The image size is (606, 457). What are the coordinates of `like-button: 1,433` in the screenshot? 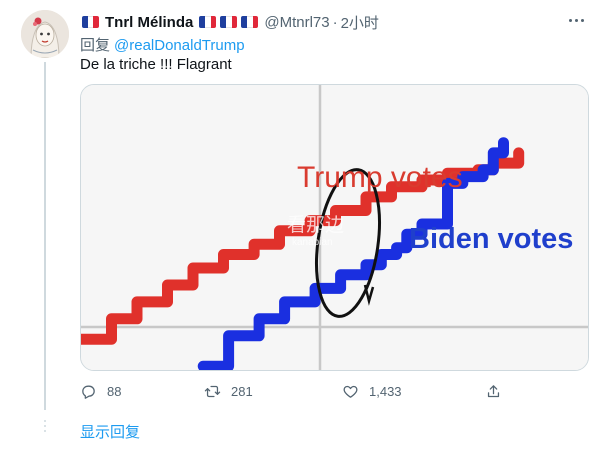 It's located at (372, 391).